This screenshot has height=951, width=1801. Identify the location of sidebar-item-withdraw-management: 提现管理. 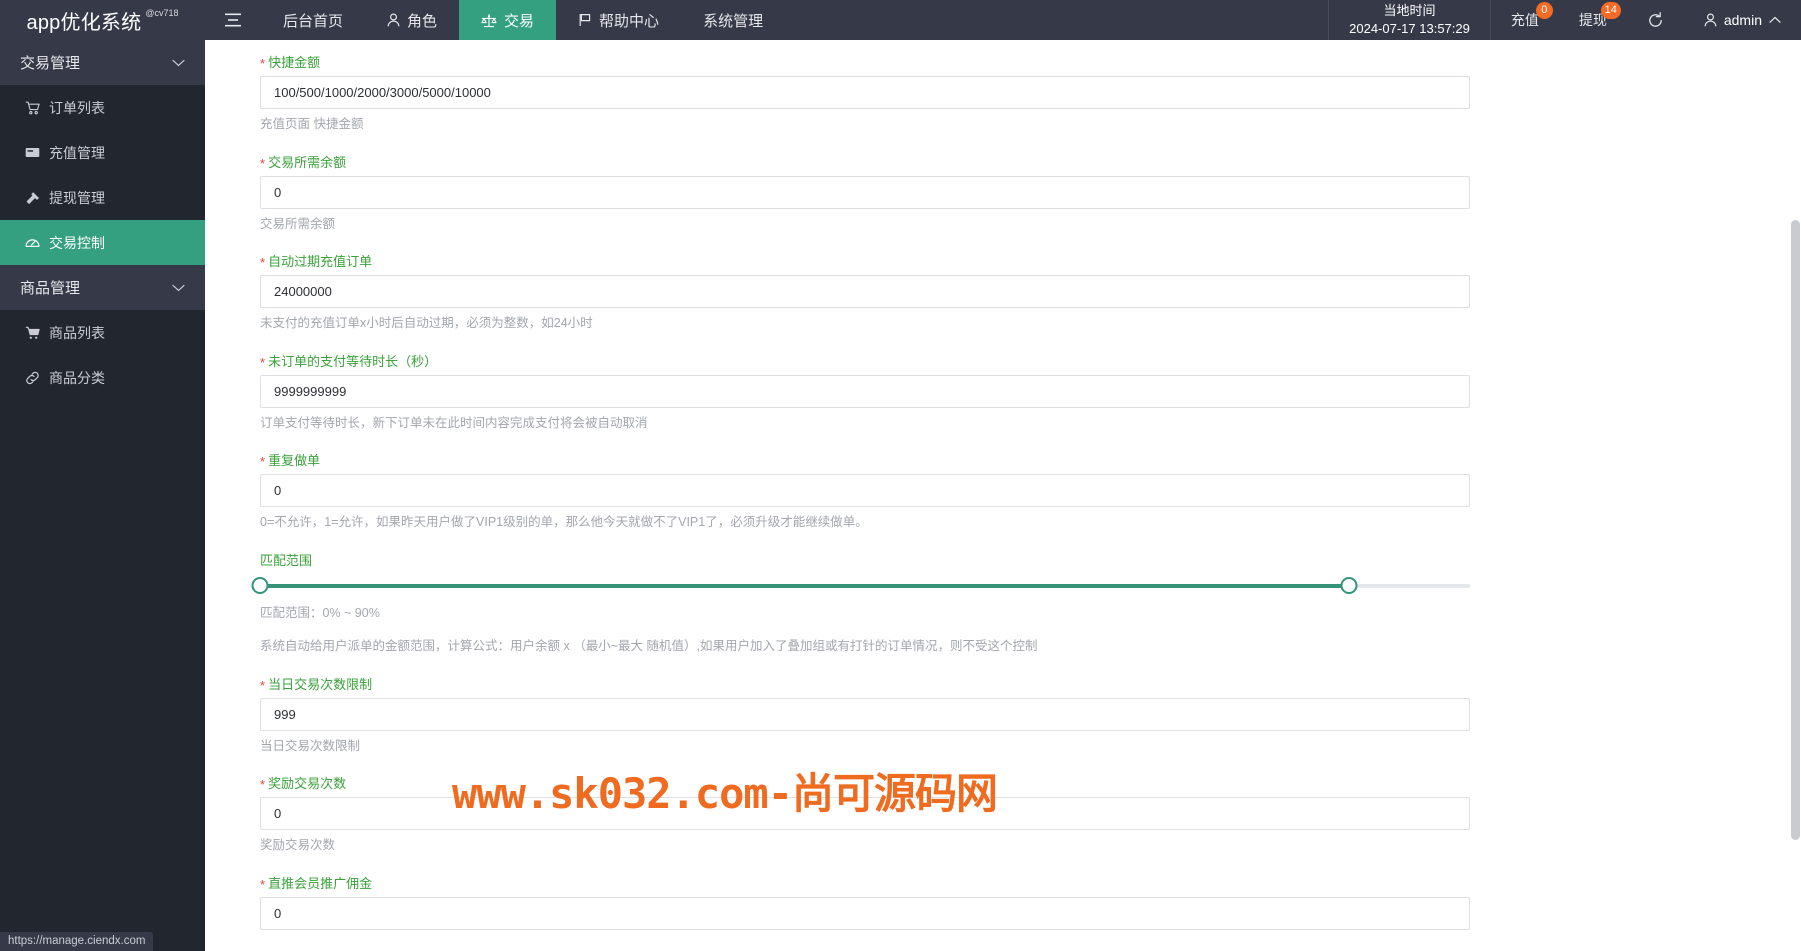
(102, 197).